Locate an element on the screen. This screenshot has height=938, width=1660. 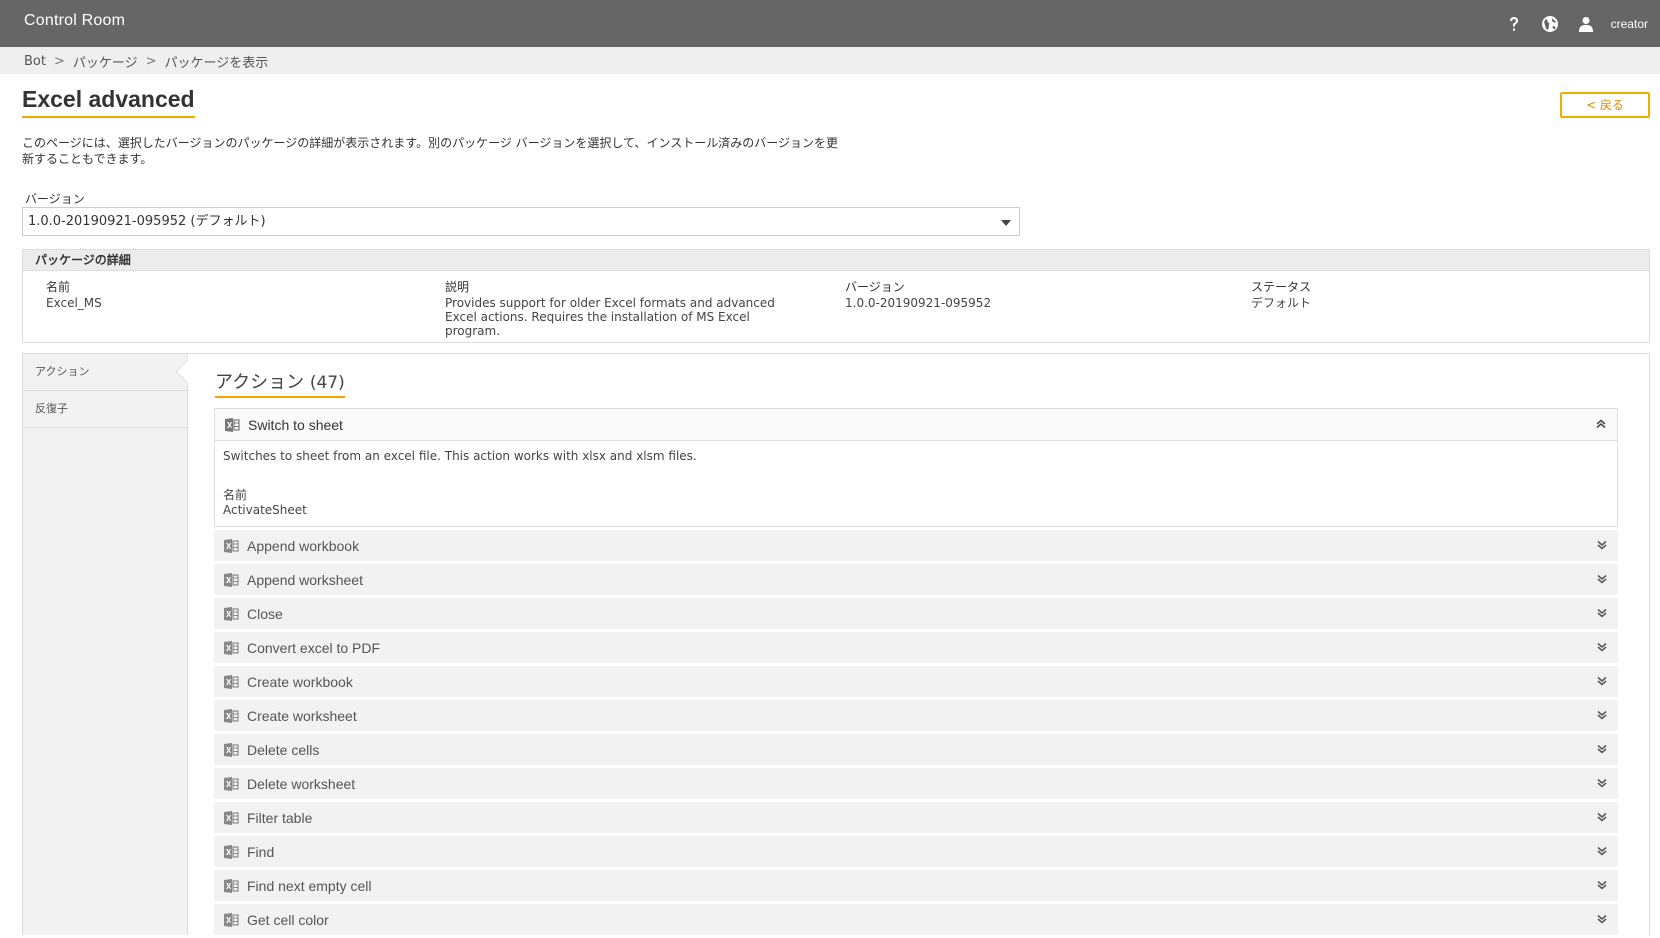
action-name: Find is located at coordinates (261, 851).